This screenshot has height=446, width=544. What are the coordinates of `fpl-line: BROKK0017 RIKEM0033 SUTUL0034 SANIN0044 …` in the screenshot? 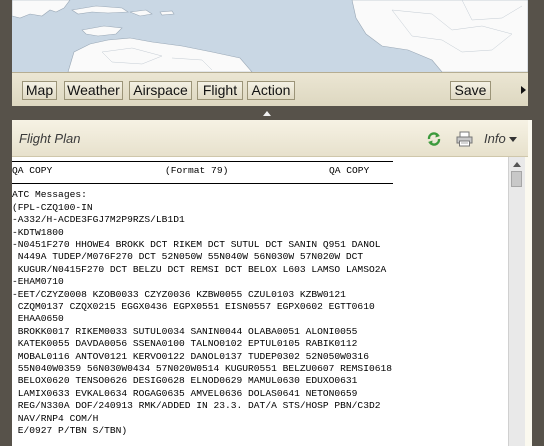 It's located at (185, 331).